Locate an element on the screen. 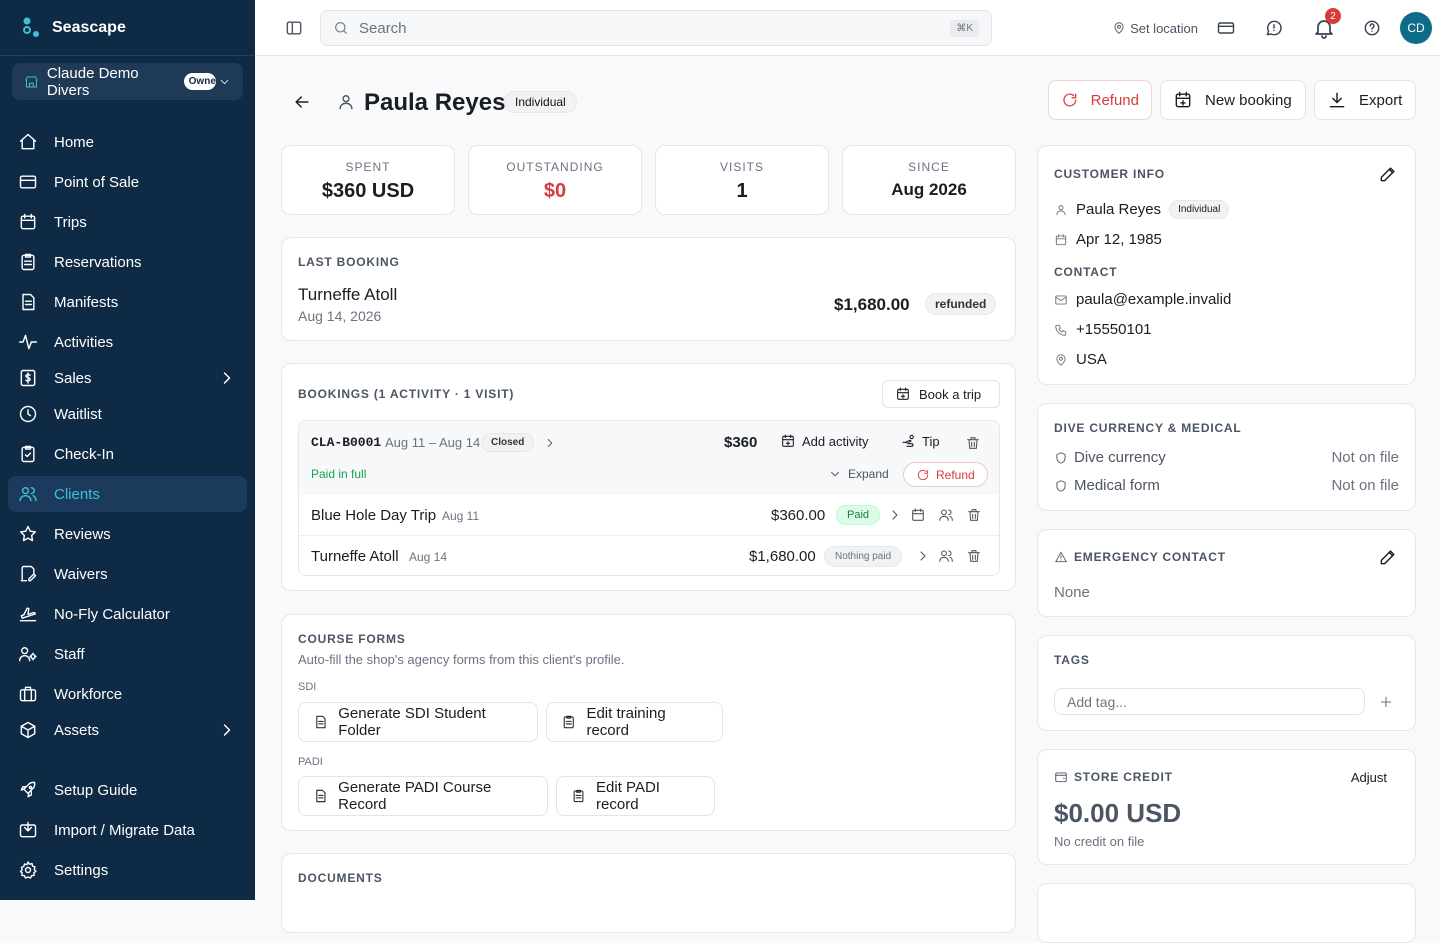  search-placeholder: Search is located at coordinates (383, 28).